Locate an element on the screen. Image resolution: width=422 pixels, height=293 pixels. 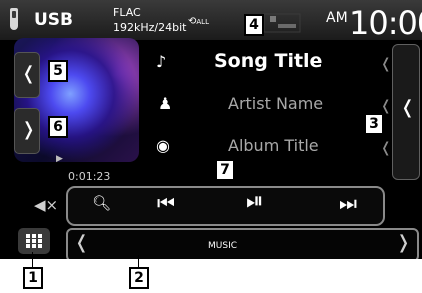
song-icon-wrap: ♪ is located at coordinates (161, 61).